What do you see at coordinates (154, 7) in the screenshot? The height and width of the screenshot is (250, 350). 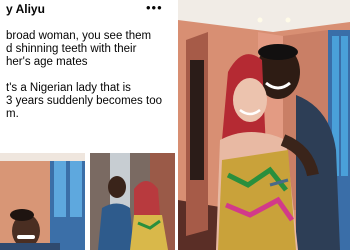 I see `more-dots-icon: •••` at bounding box center [154, 7].